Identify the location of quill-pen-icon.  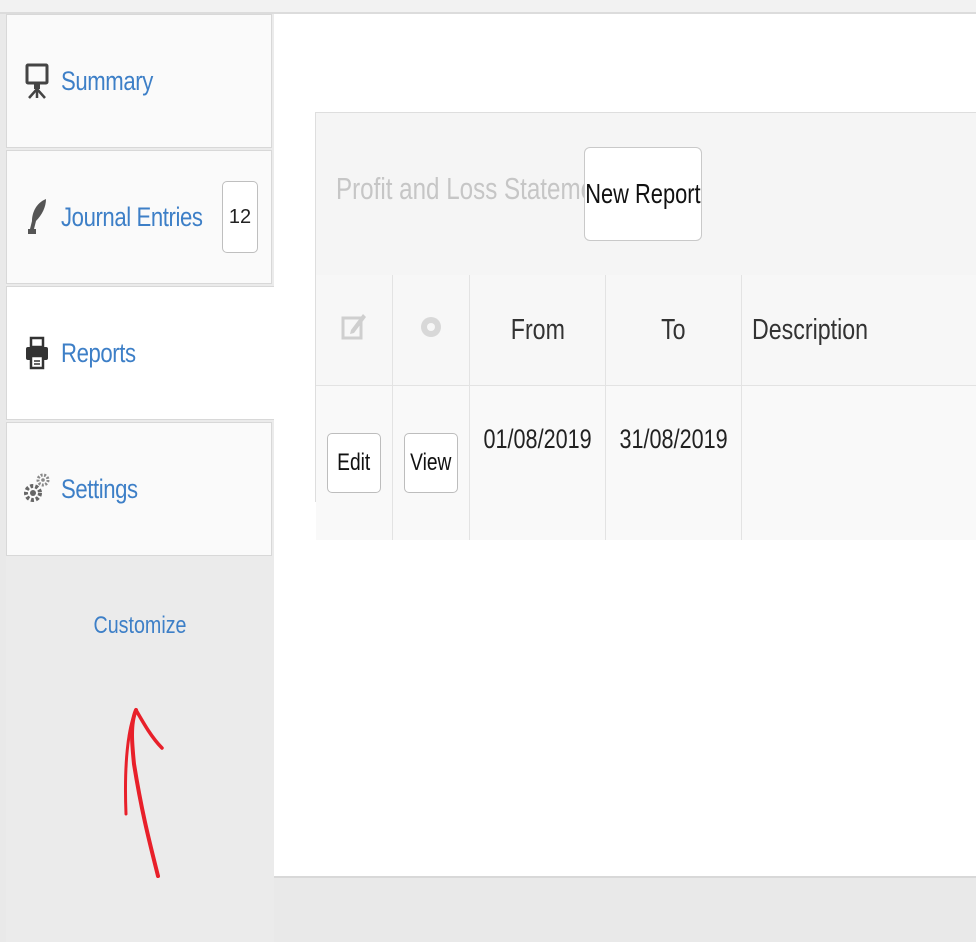
(37, 217).